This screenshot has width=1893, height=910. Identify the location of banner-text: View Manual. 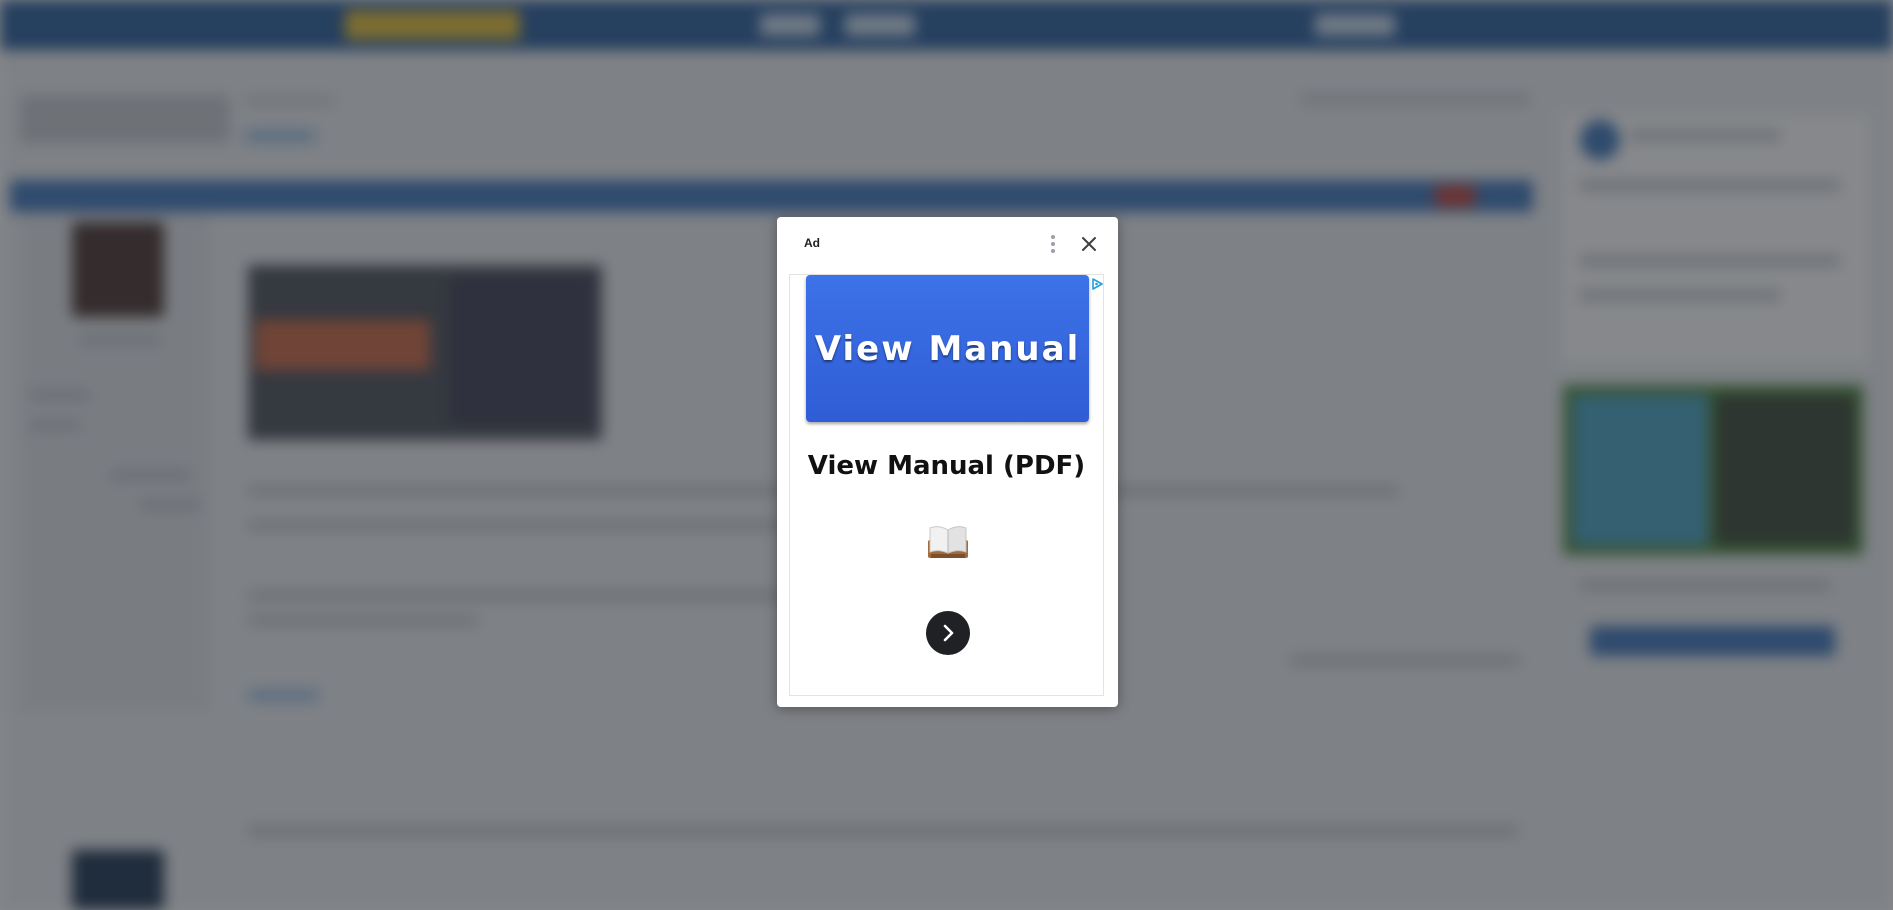
(947, 348).